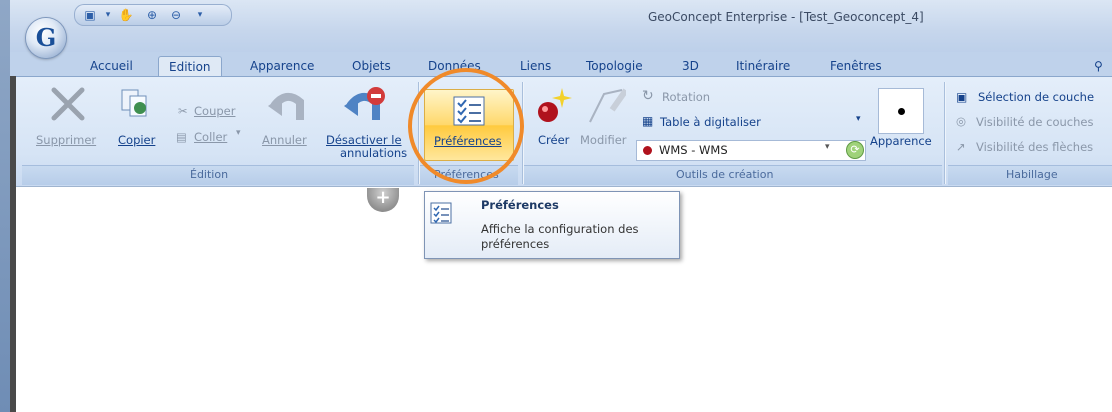  Describe the element at coordinates (282, 67) in the screenshot. I see `tab-apparence: Apparence` at that location.